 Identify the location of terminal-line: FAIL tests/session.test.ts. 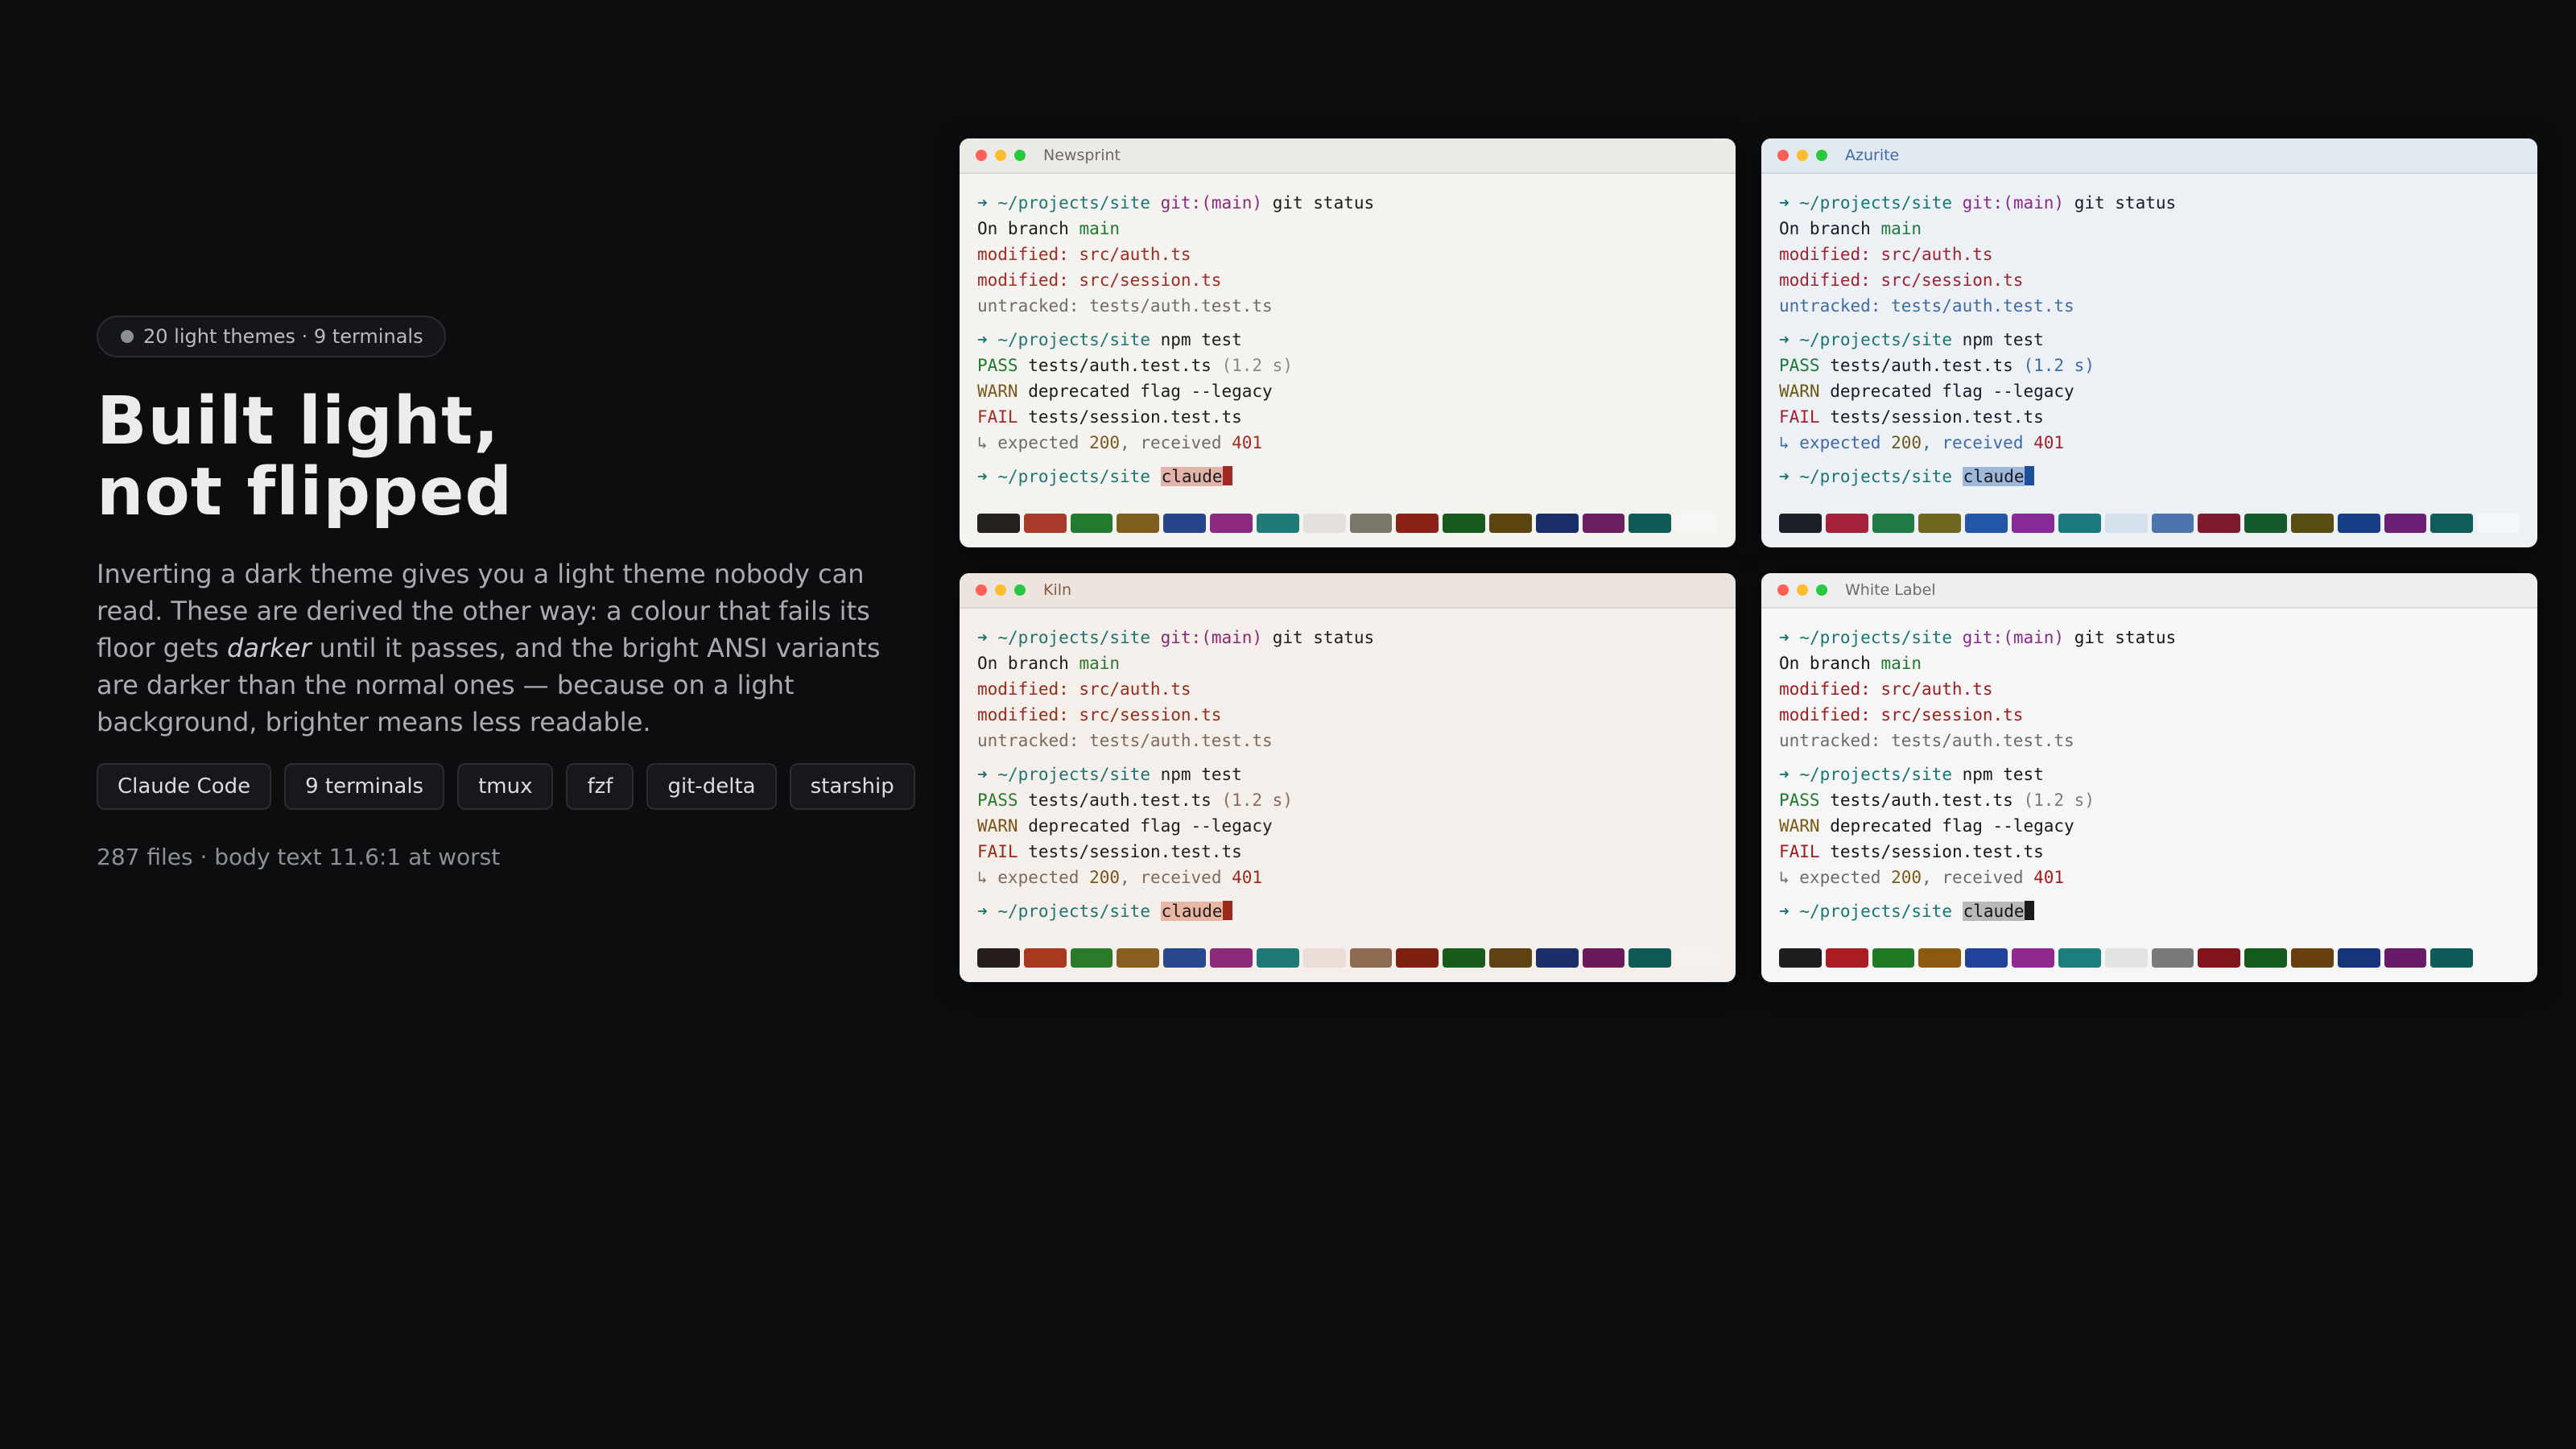
(1911, 417).